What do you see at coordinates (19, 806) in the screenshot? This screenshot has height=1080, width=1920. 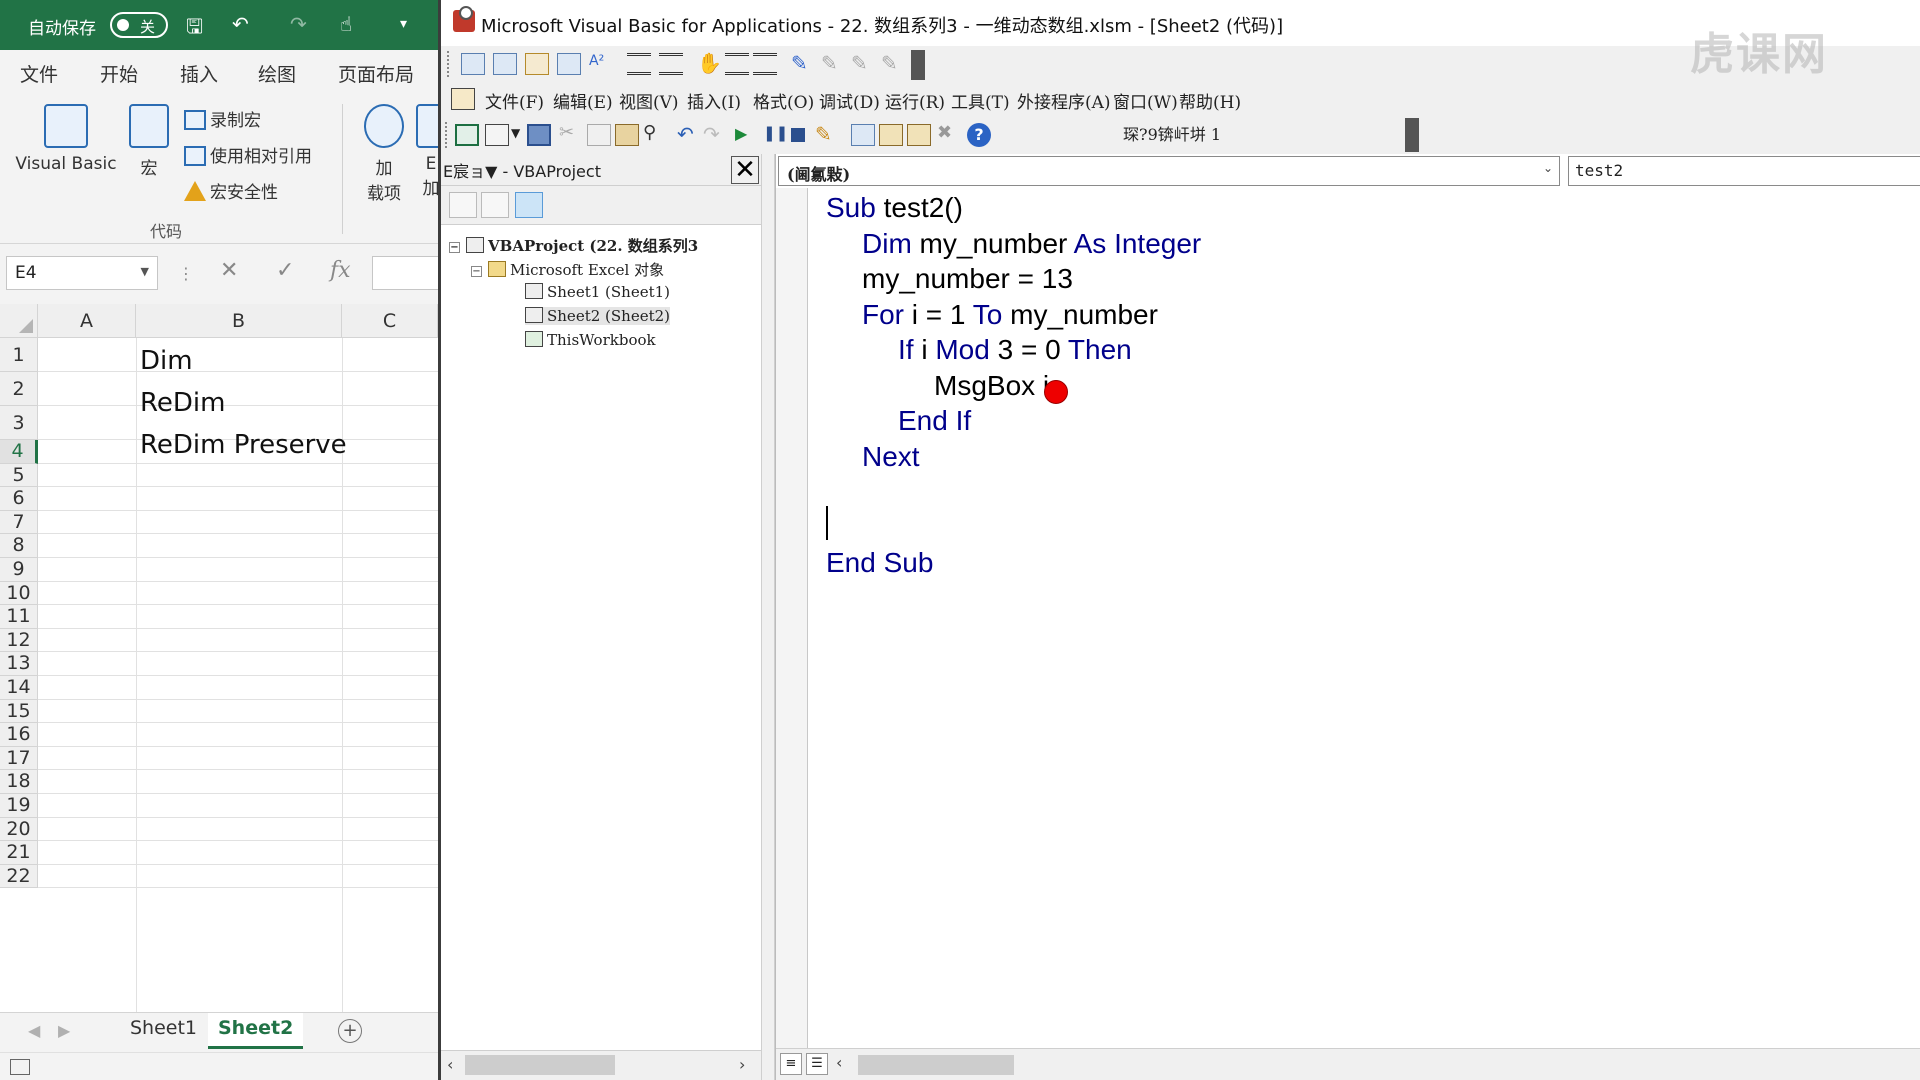 I see `row-header-19: 19` at bounding box center [19, 806].